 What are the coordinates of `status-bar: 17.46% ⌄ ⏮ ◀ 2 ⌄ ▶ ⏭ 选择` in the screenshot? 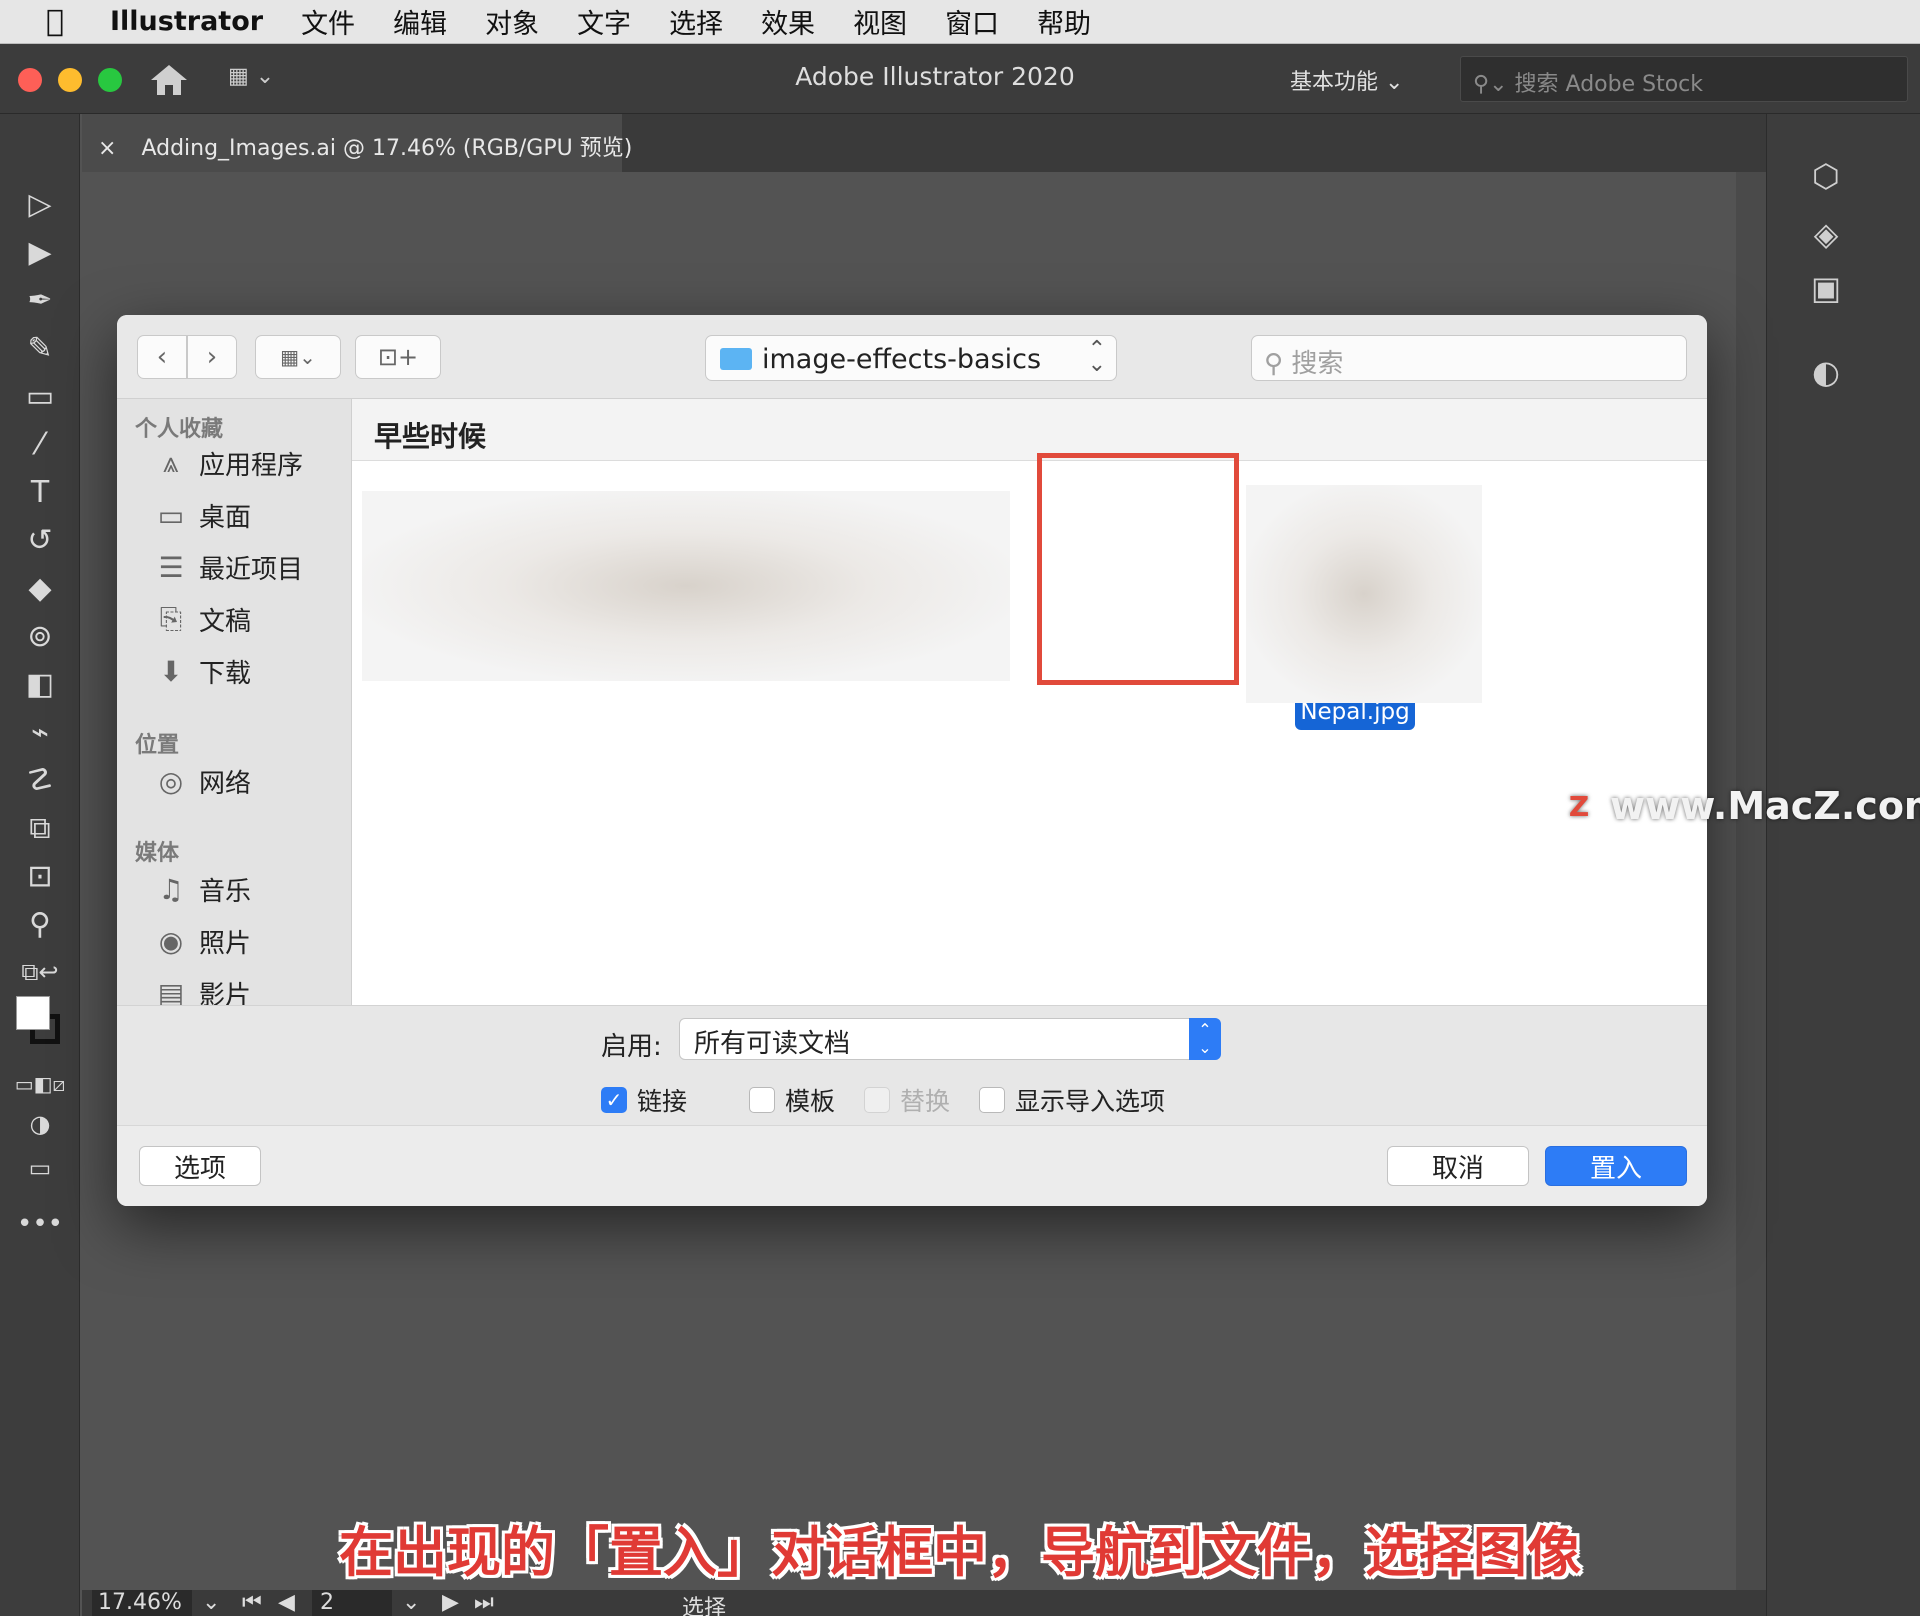 It's located at (924, 1603).